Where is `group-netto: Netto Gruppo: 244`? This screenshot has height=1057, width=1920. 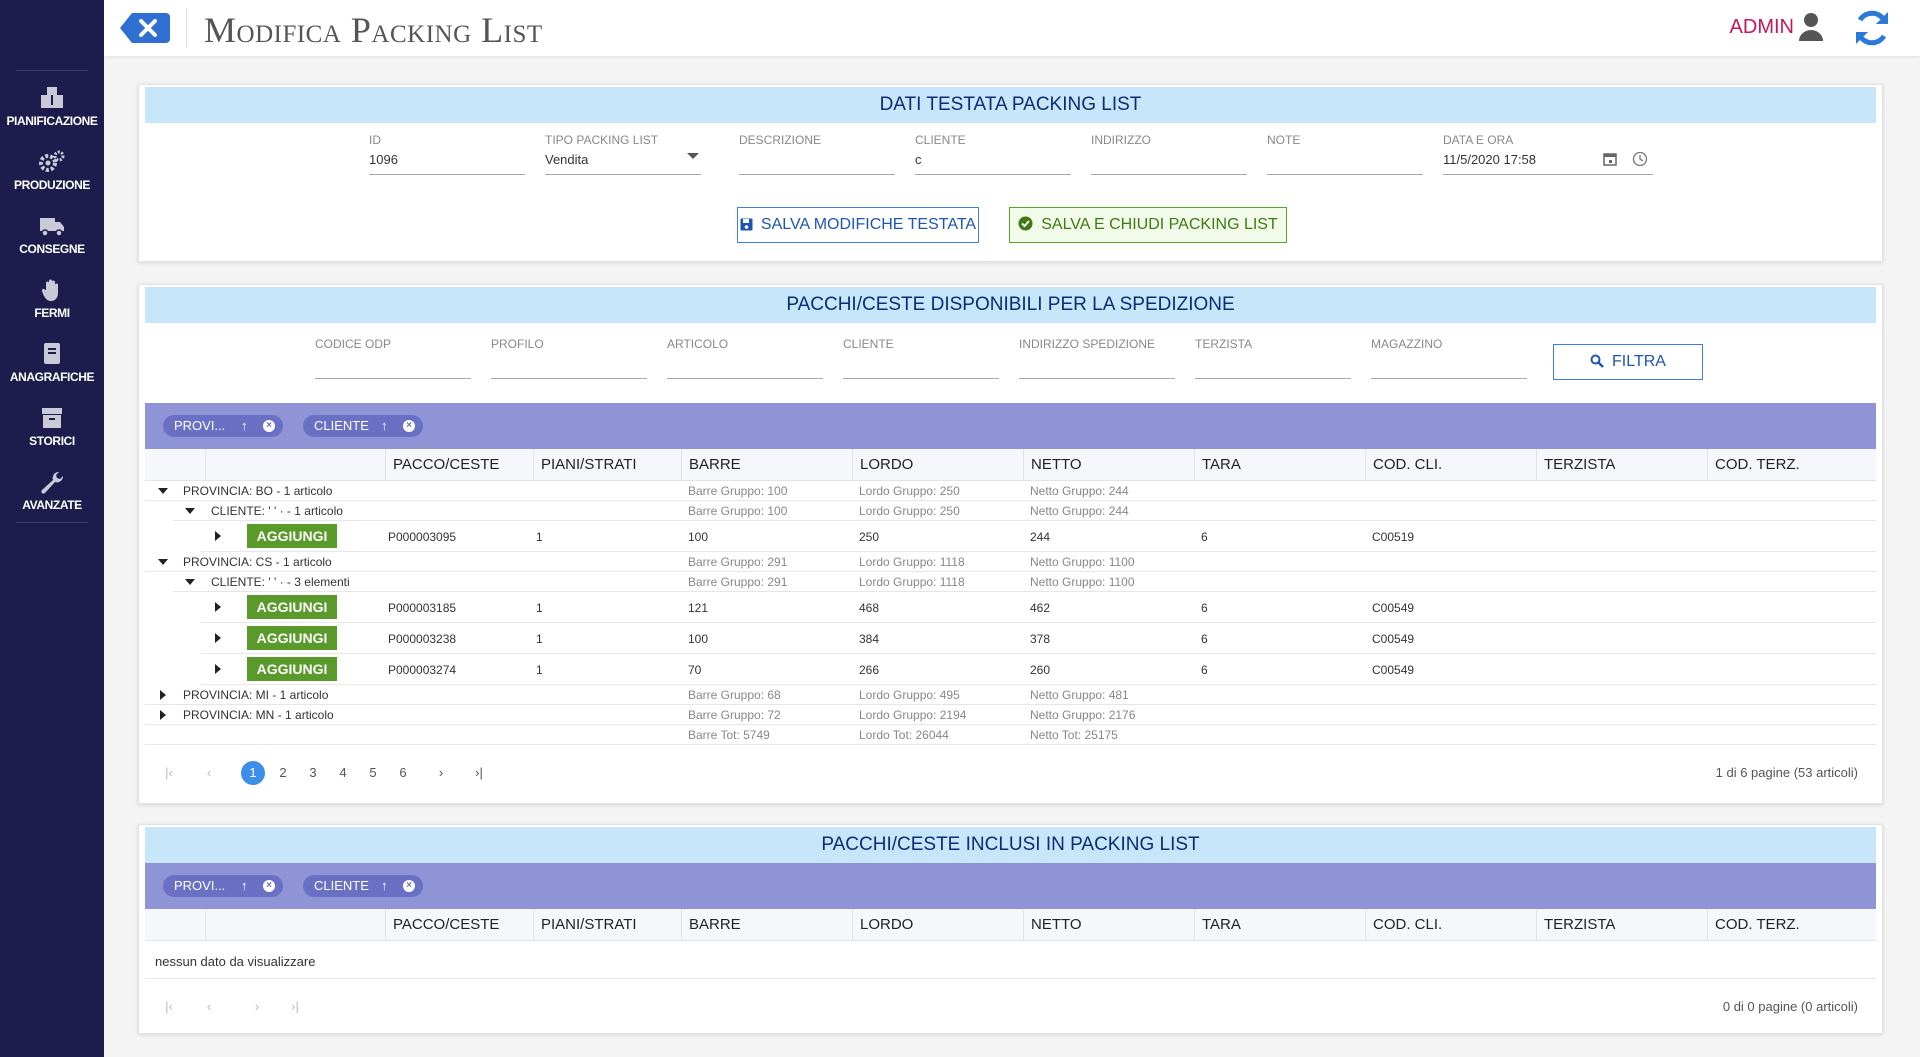 group-netto: Netto Gruppo: 244 is located at coordinates (1079, 491).